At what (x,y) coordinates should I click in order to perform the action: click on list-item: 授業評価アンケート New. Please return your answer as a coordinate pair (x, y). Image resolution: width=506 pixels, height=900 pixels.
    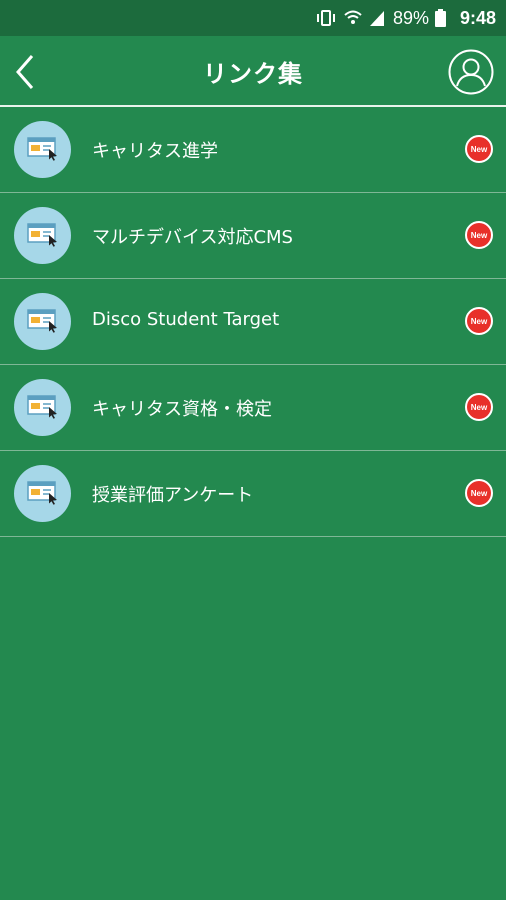
    Looking at the image, I should click on (253, 494).